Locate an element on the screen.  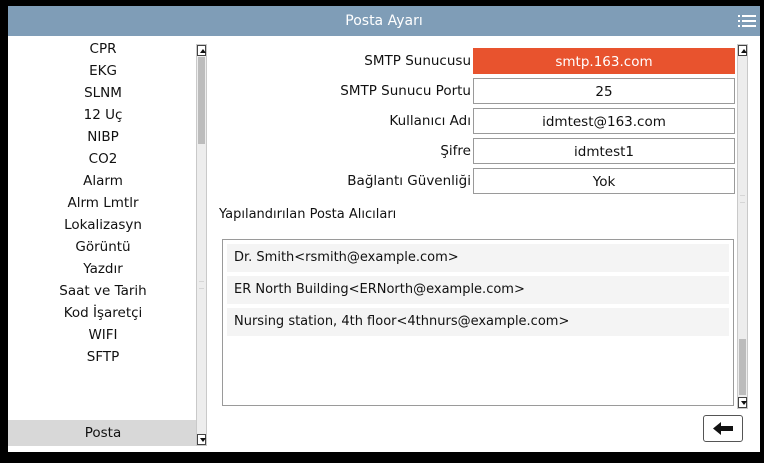
title-bar: Posta Ayarı is located at coordinates (384, 21).